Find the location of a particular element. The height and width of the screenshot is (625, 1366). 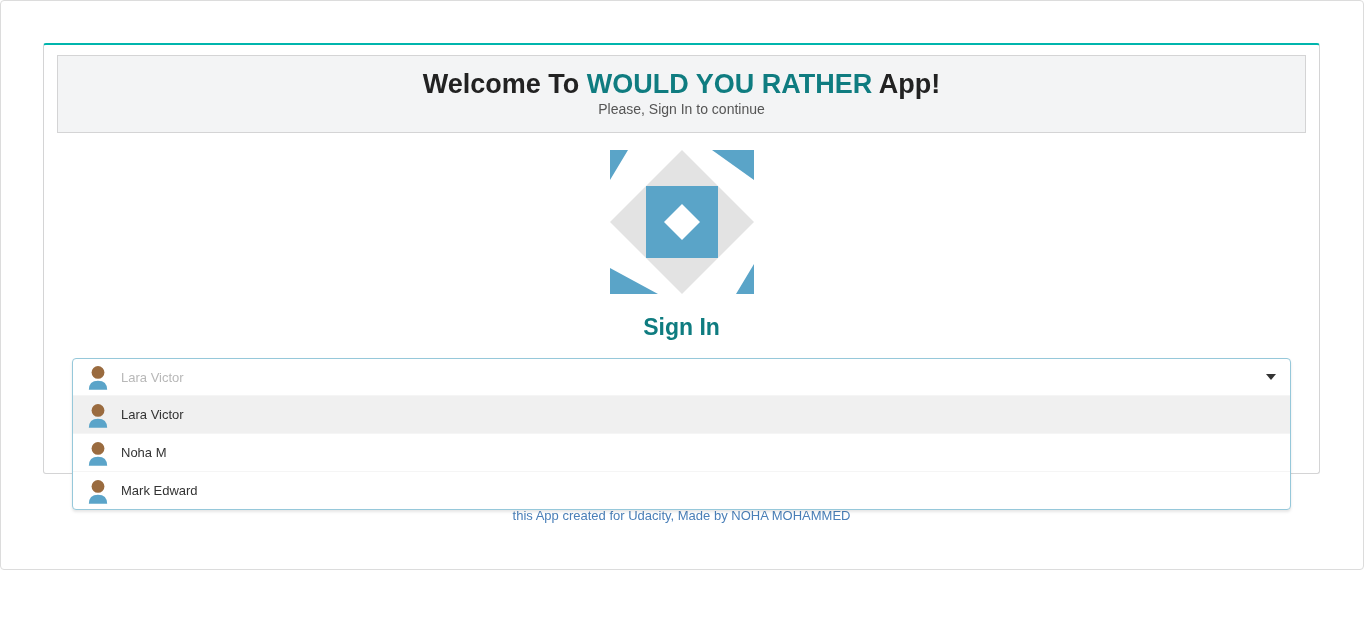

user-option: Mark Edward is located at coordinates (681, 490).